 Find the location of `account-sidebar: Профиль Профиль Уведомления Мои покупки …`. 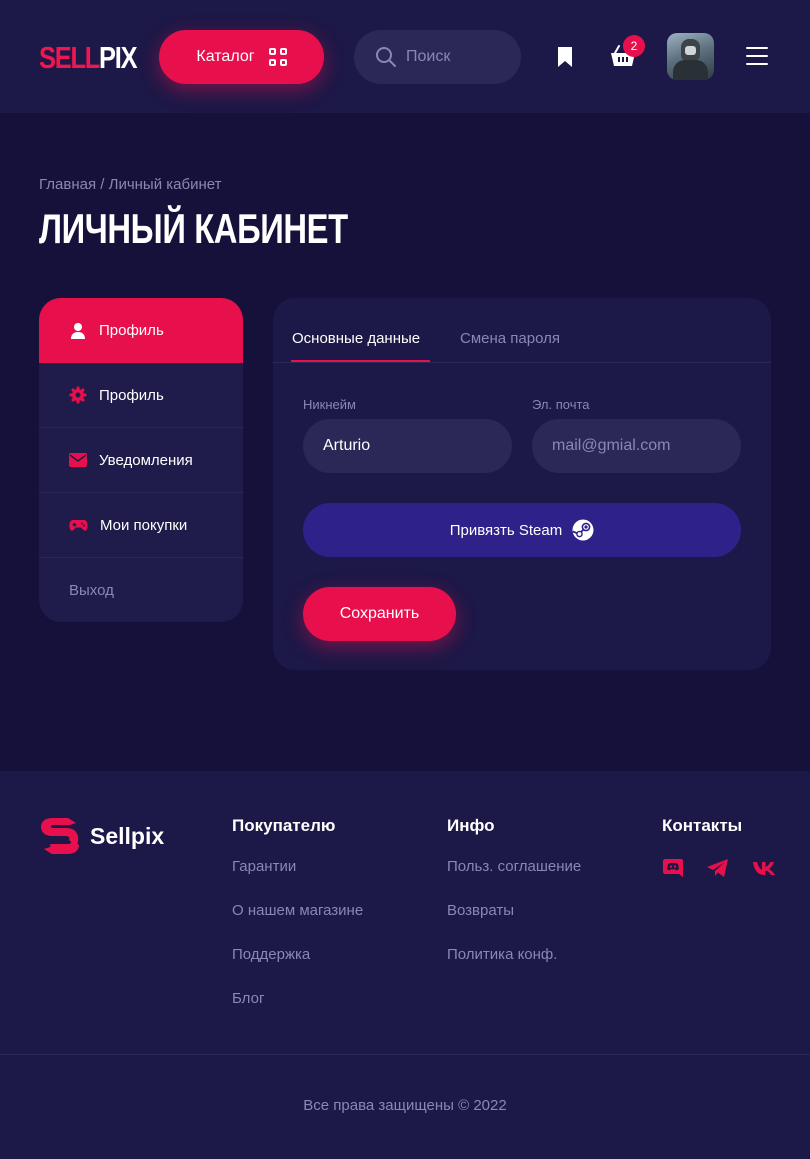

account-sidebar: Профиль Профиль Уведомления Мои покупки … is located at coordinates (141, 460).